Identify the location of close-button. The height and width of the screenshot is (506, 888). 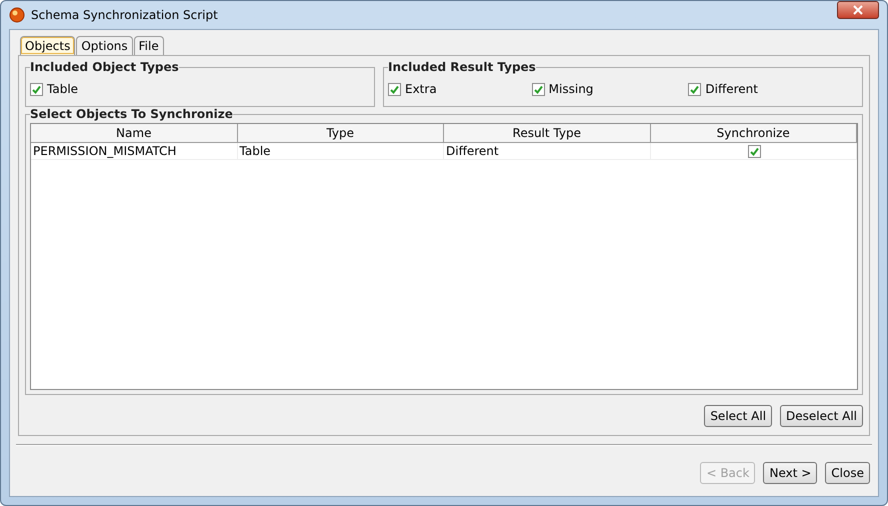
(858, 10).